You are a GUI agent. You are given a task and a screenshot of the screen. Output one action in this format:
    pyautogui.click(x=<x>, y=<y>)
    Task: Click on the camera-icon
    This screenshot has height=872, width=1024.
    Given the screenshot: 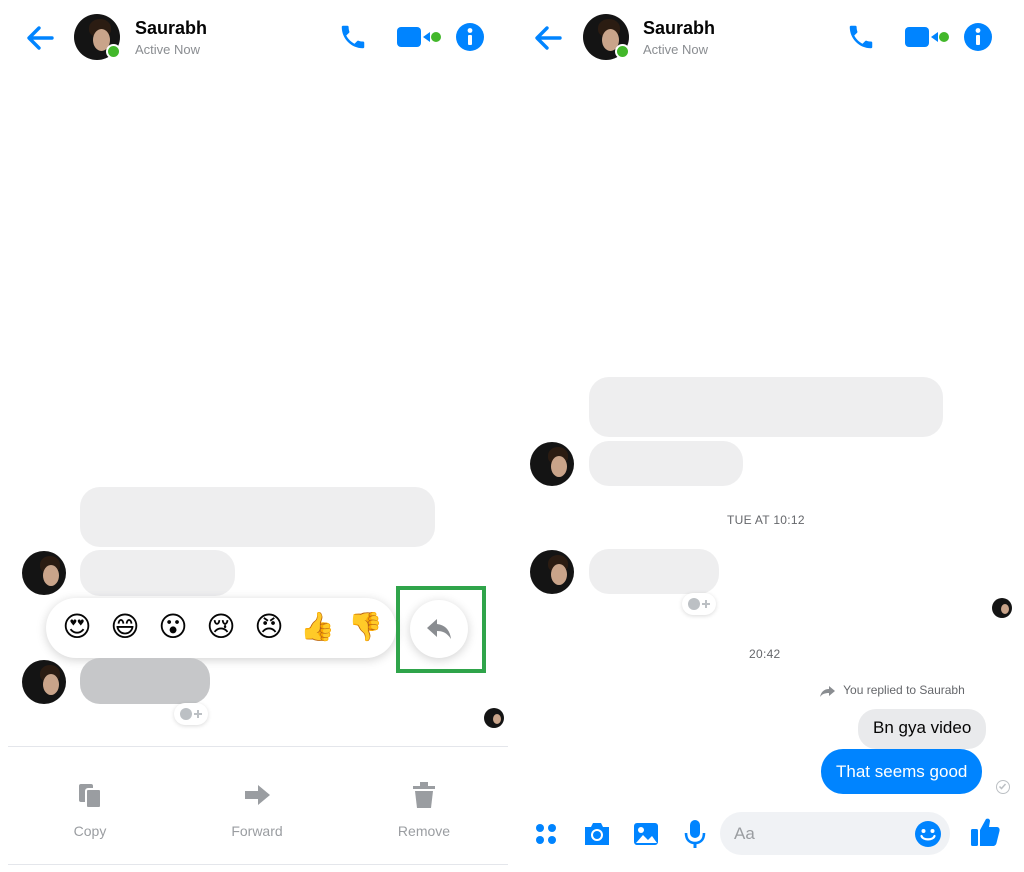 What is the action you would take?
    pyautogui.click(x=597, y=836)
    